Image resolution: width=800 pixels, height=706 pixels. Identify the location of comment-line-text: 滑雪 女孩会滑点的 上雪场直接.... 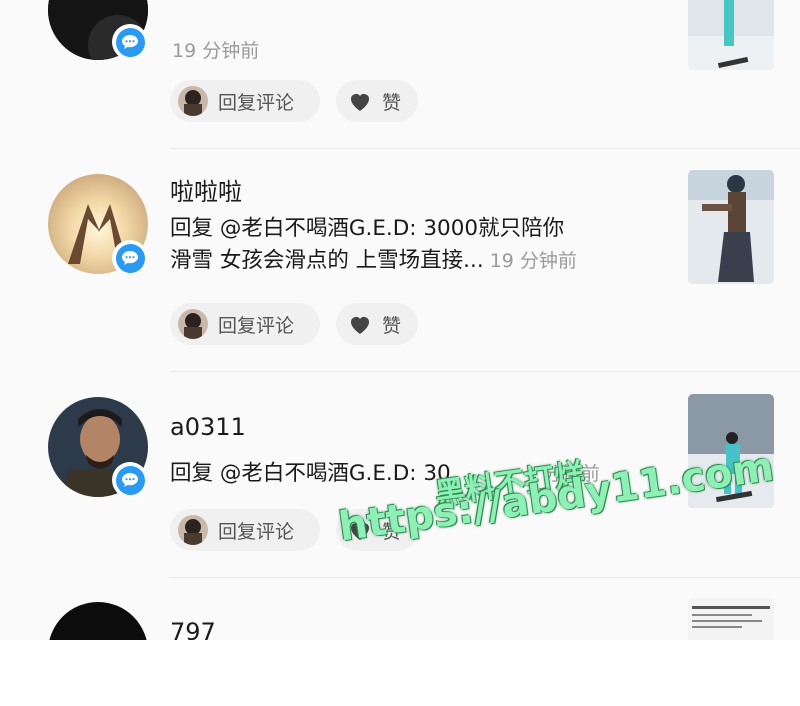
(327, 260).